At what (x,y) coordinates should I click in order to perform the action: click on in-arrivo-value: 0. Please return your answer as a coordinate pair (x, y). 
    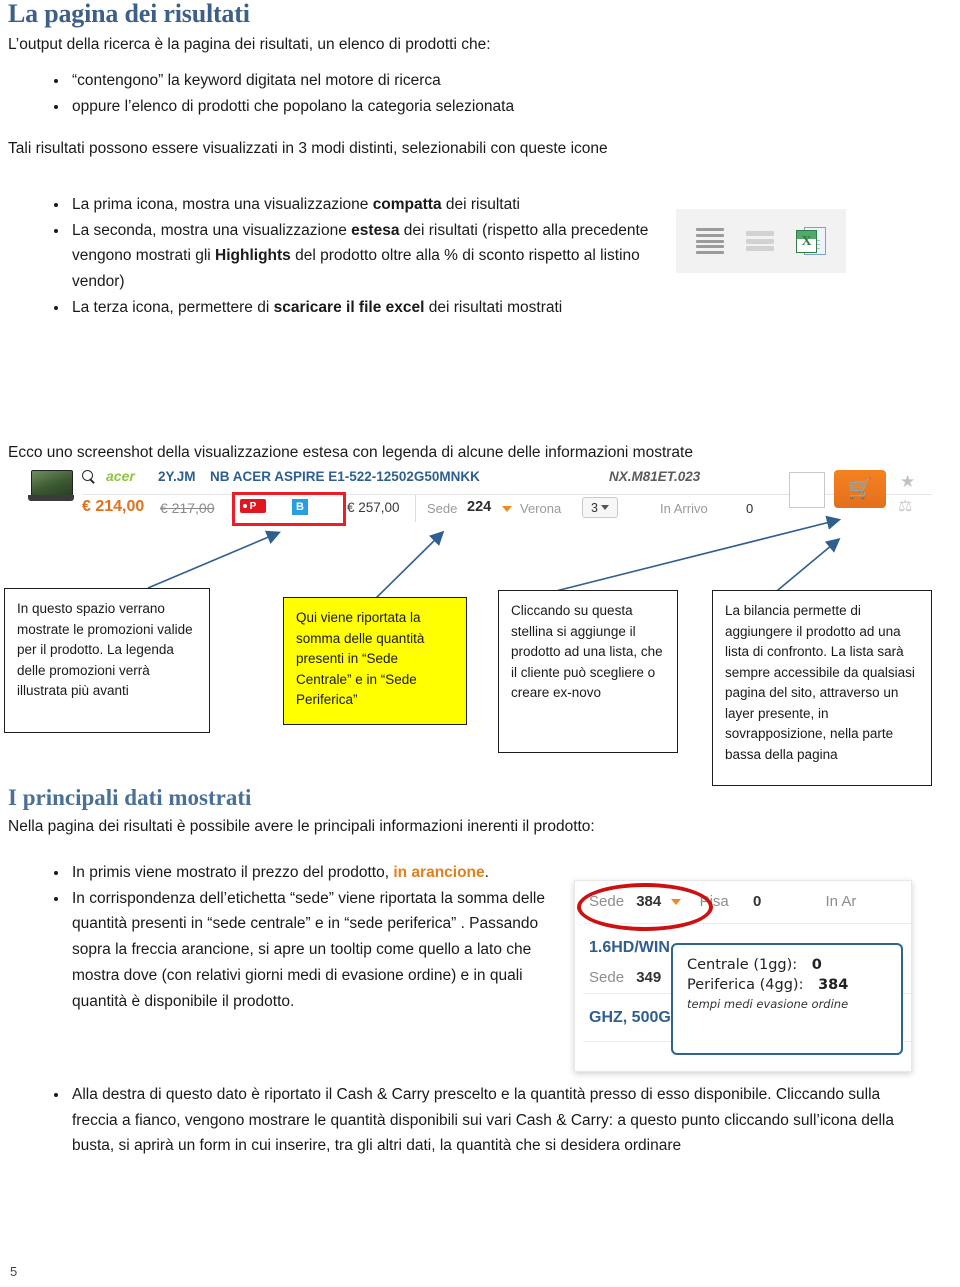
    Looking at the image, I should click on (750, 508).